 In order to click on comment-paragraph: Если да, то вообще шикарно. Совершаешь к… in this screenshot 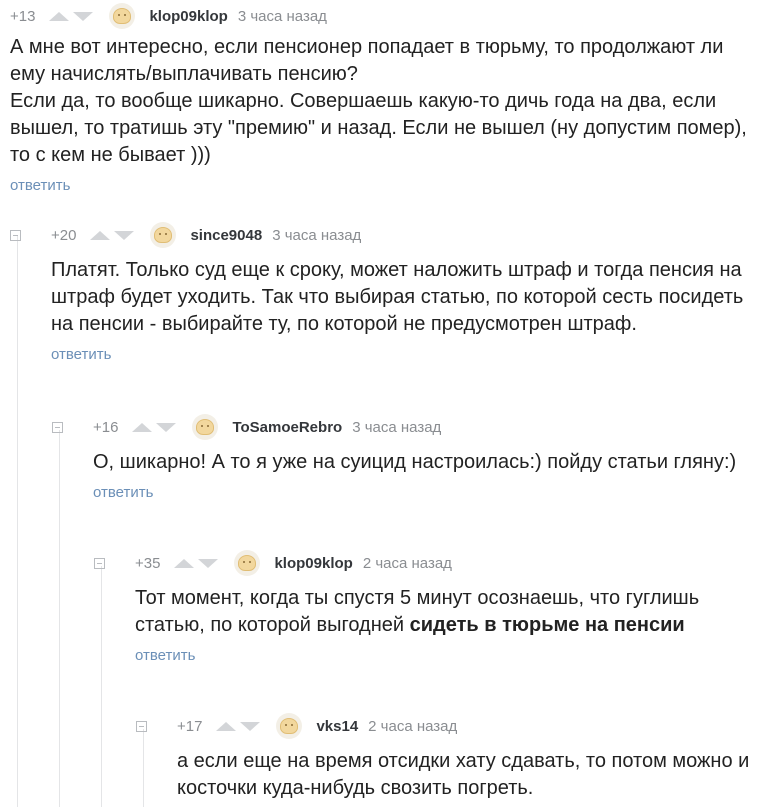, I will do `click(378, 128)`.